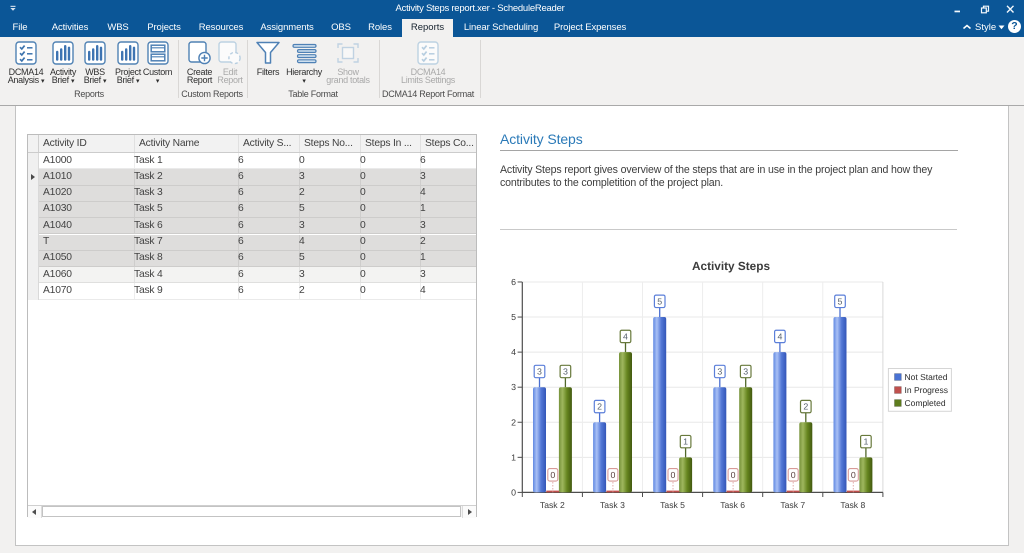 This screenshot has height=553, width=1024. What do you see at coordinates (552, 505) in the screenshot?
I see `svg-text: Task 2` at bounding box center [552, 505].